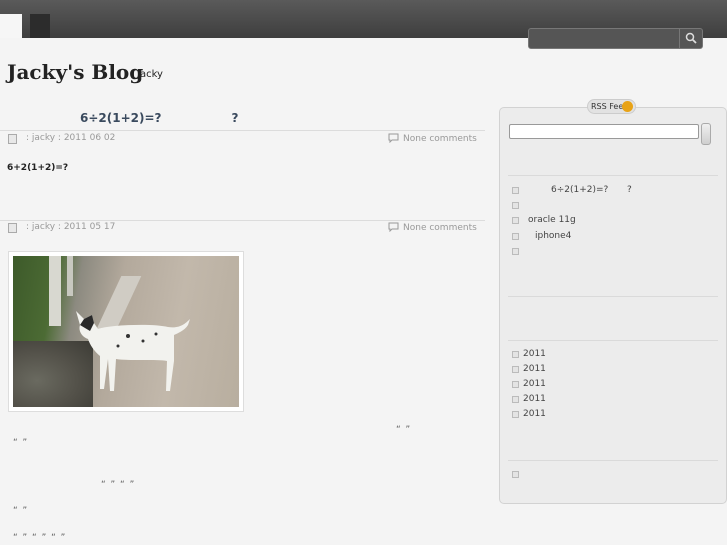 The width and height of the screenshot is (727, 545). I want to click on post-meta: : jacky : 2011 05 17 None comments, so click(245, 229).